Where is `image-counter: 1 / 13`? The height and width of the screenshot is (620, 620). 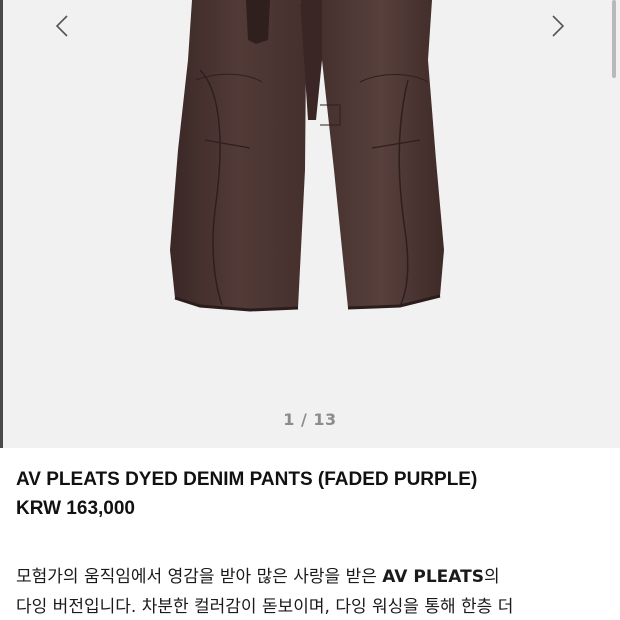
image-counter: 1 / 13 is located at coordinates (310, 419).